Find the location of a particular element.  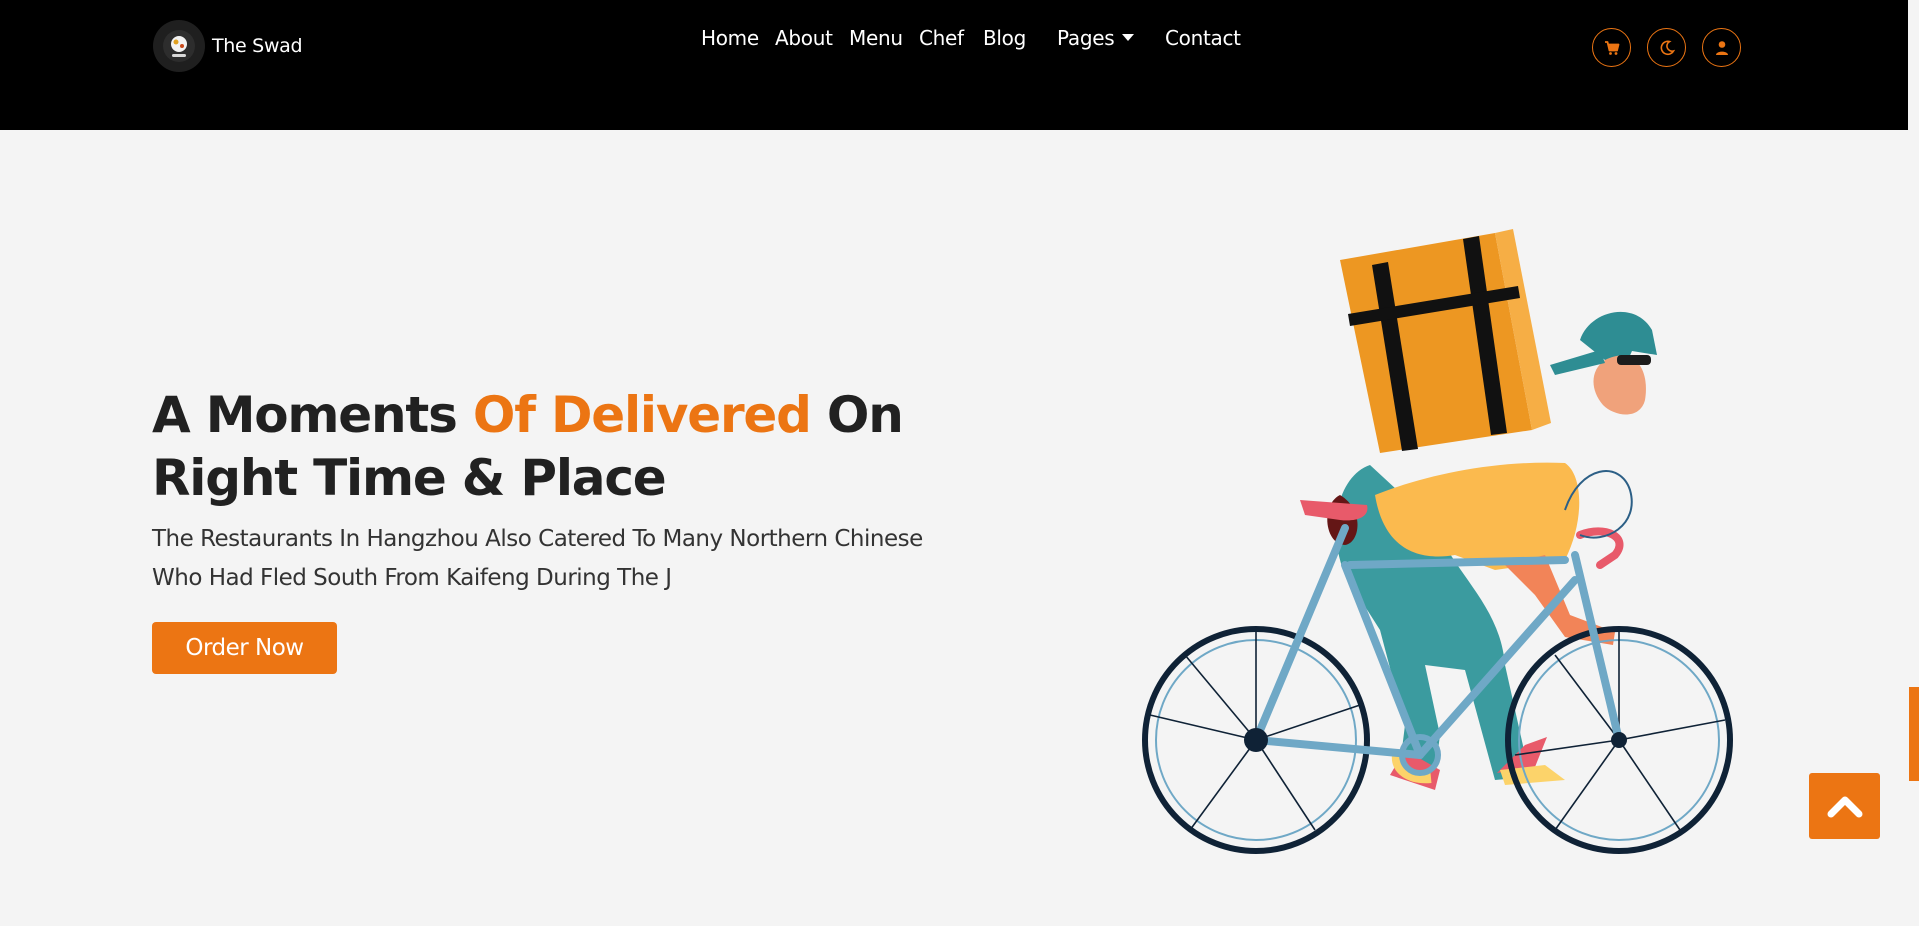

moon-icon is located at coordinates (1667, 47).